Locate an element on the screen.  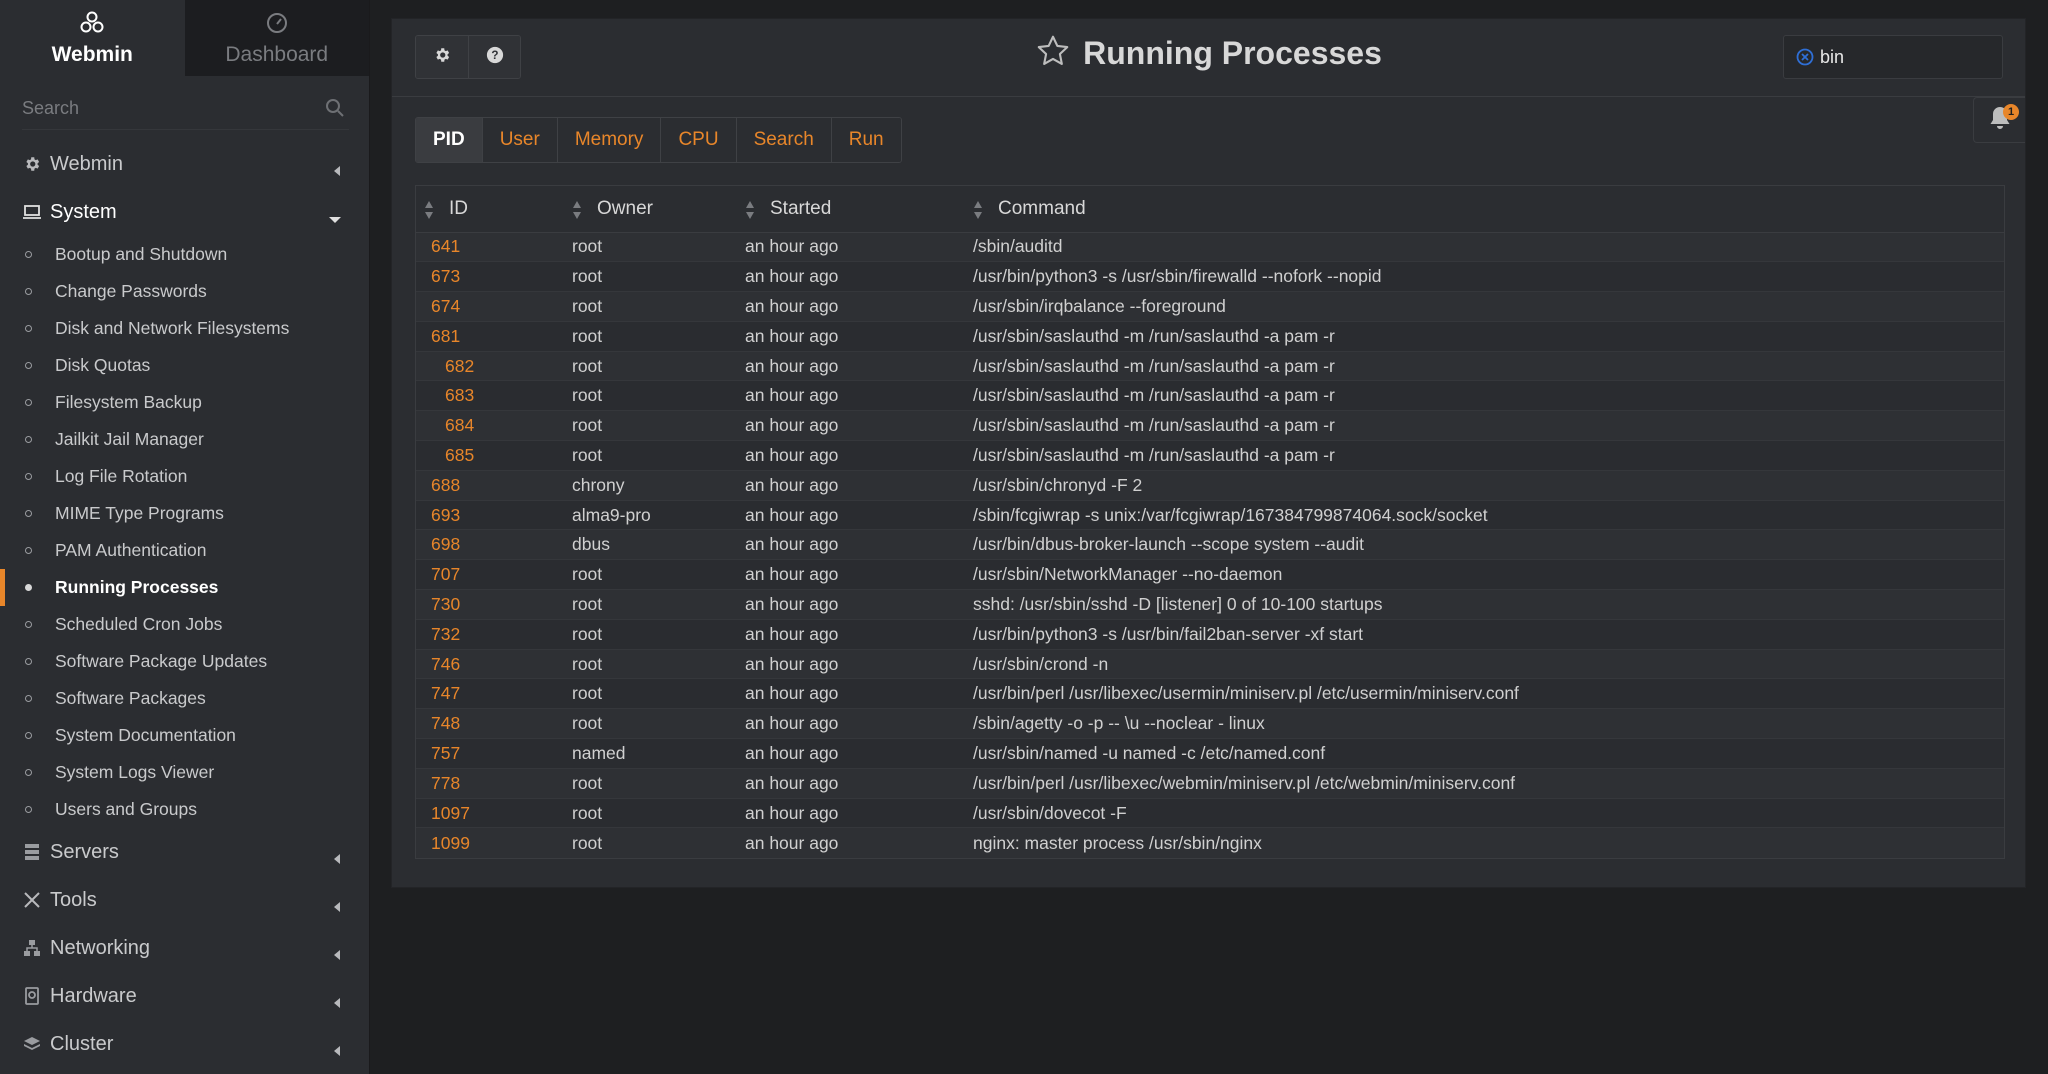
tab-user: User is located at coordinates (519, 140).